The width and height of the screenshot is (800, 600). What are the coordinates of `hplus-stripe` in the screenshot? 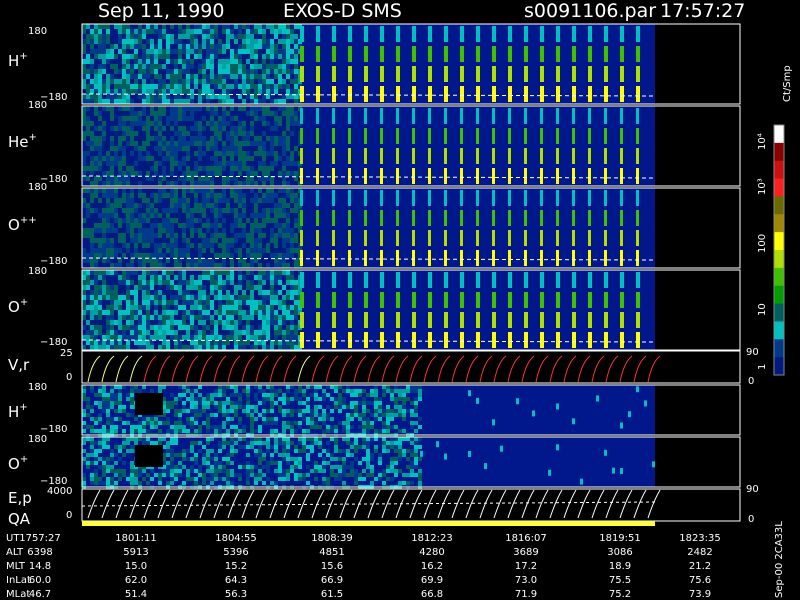 It's located at (302, 34).